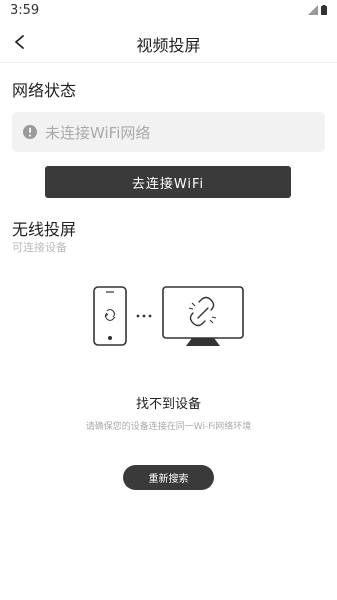 Image resolution: width=337 pixels, height=600 pixels. Describe the element at coordinates (168, 477) in the screenshot. I see `rescan-button: 重新搜索` at that location.